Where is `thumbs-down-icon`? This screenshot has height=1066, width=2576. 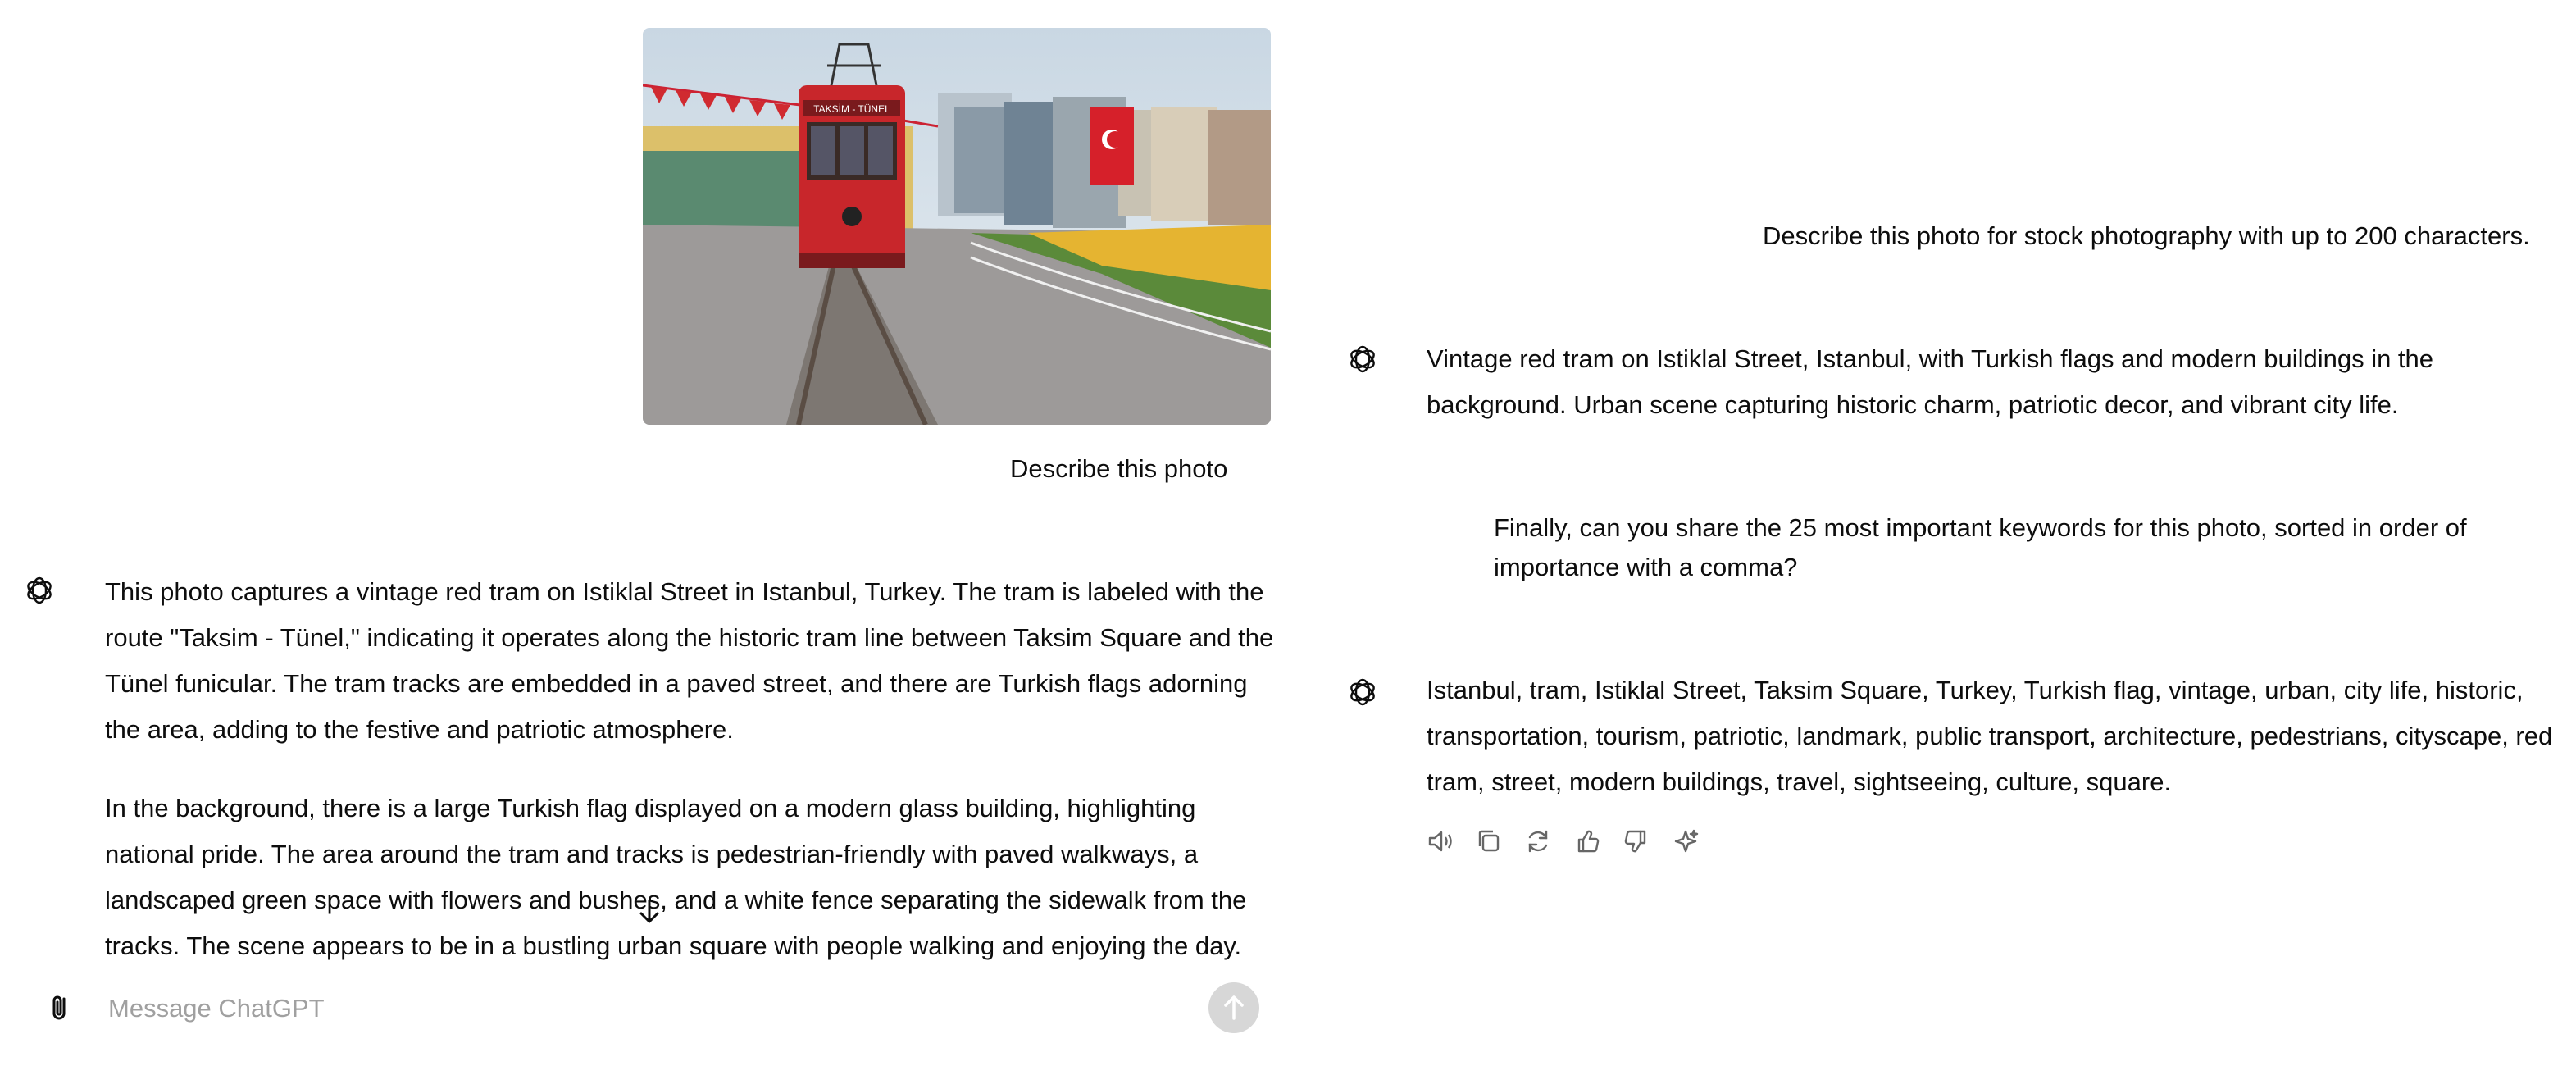
thumbs-down-icon is located at coordinates (1636, 841).